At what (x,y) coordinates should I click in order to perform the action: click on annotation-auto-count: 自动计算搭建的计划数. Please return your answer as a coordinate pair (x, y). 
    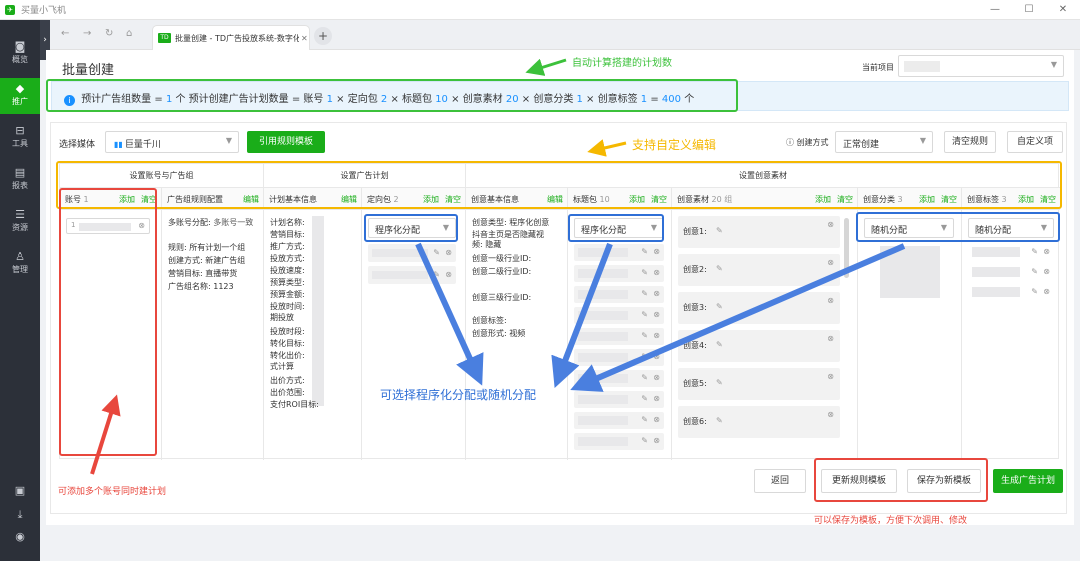
    Looking at the image, I should click on (622, 63).